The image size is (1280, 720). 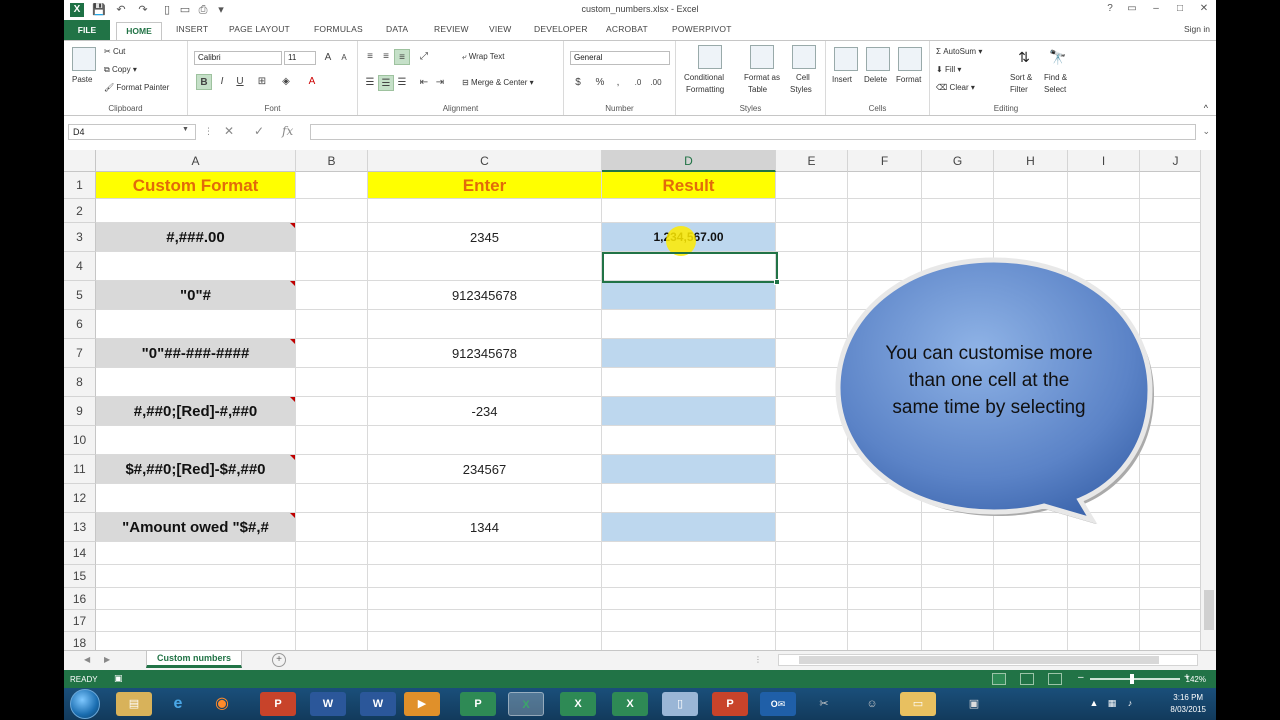 What do you see at coordinates (80, 295) in the screenshot?
I see `row-header-5: 5` at bounding box center [80, 295].